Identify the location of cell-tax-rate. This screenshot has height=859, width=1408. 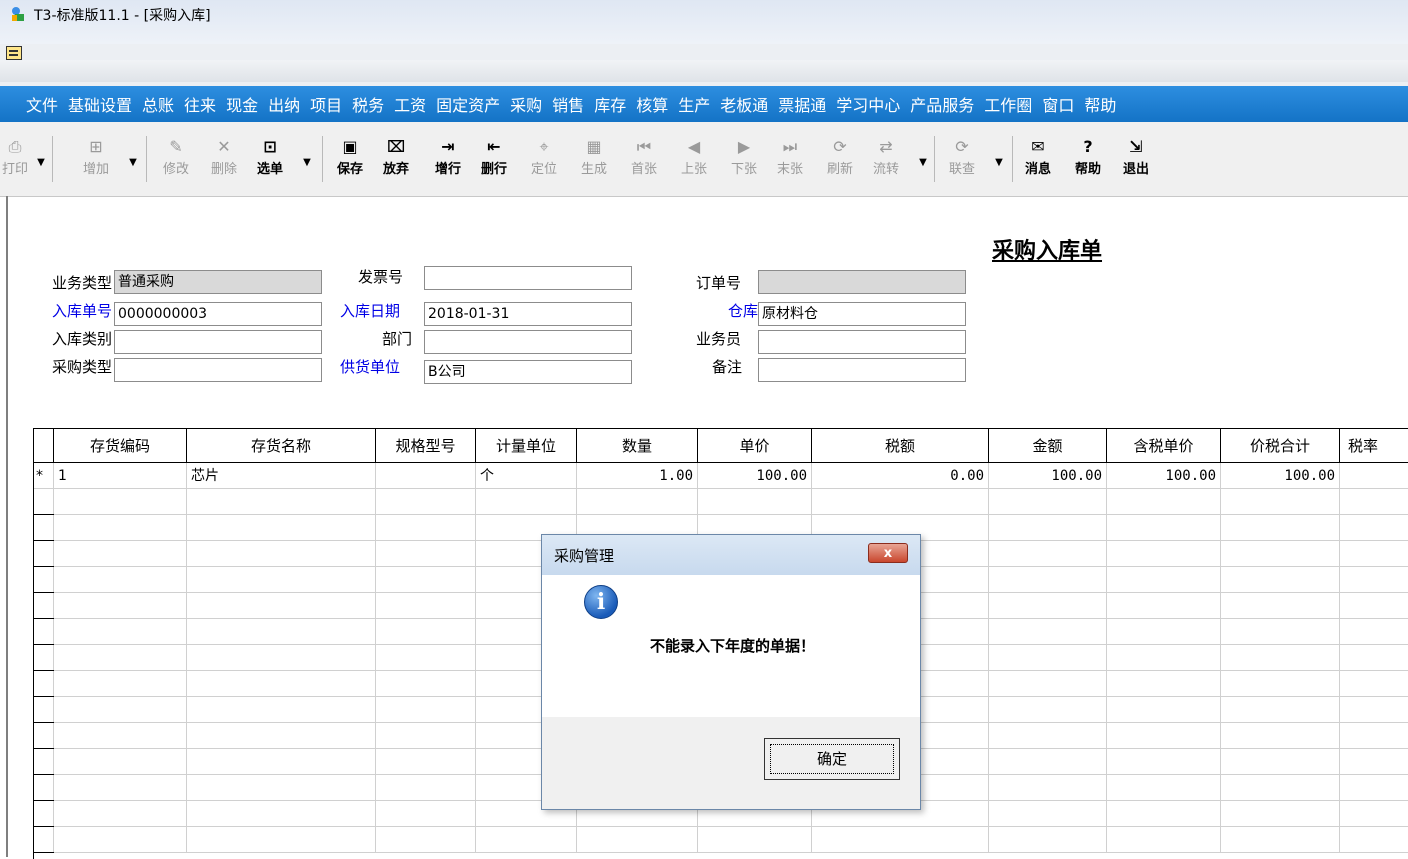
(1374, 476).